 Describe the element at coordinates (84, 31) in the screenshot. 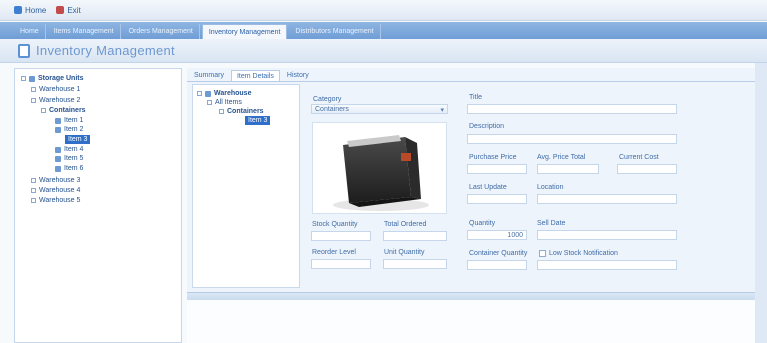

I see `tab-items-management: Items Management` at that location.